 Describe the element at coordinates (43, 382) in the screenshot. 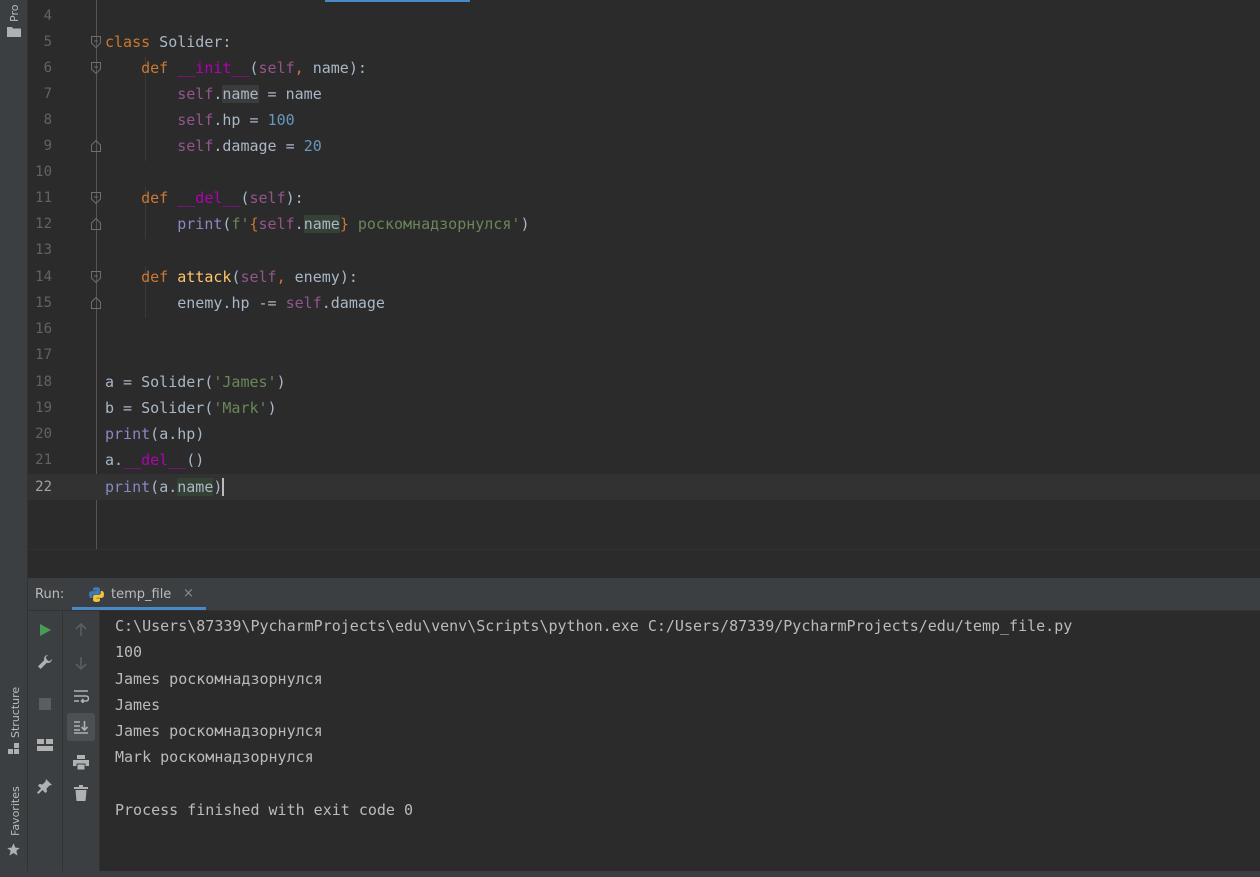

I see `line-number: 18` at that location.